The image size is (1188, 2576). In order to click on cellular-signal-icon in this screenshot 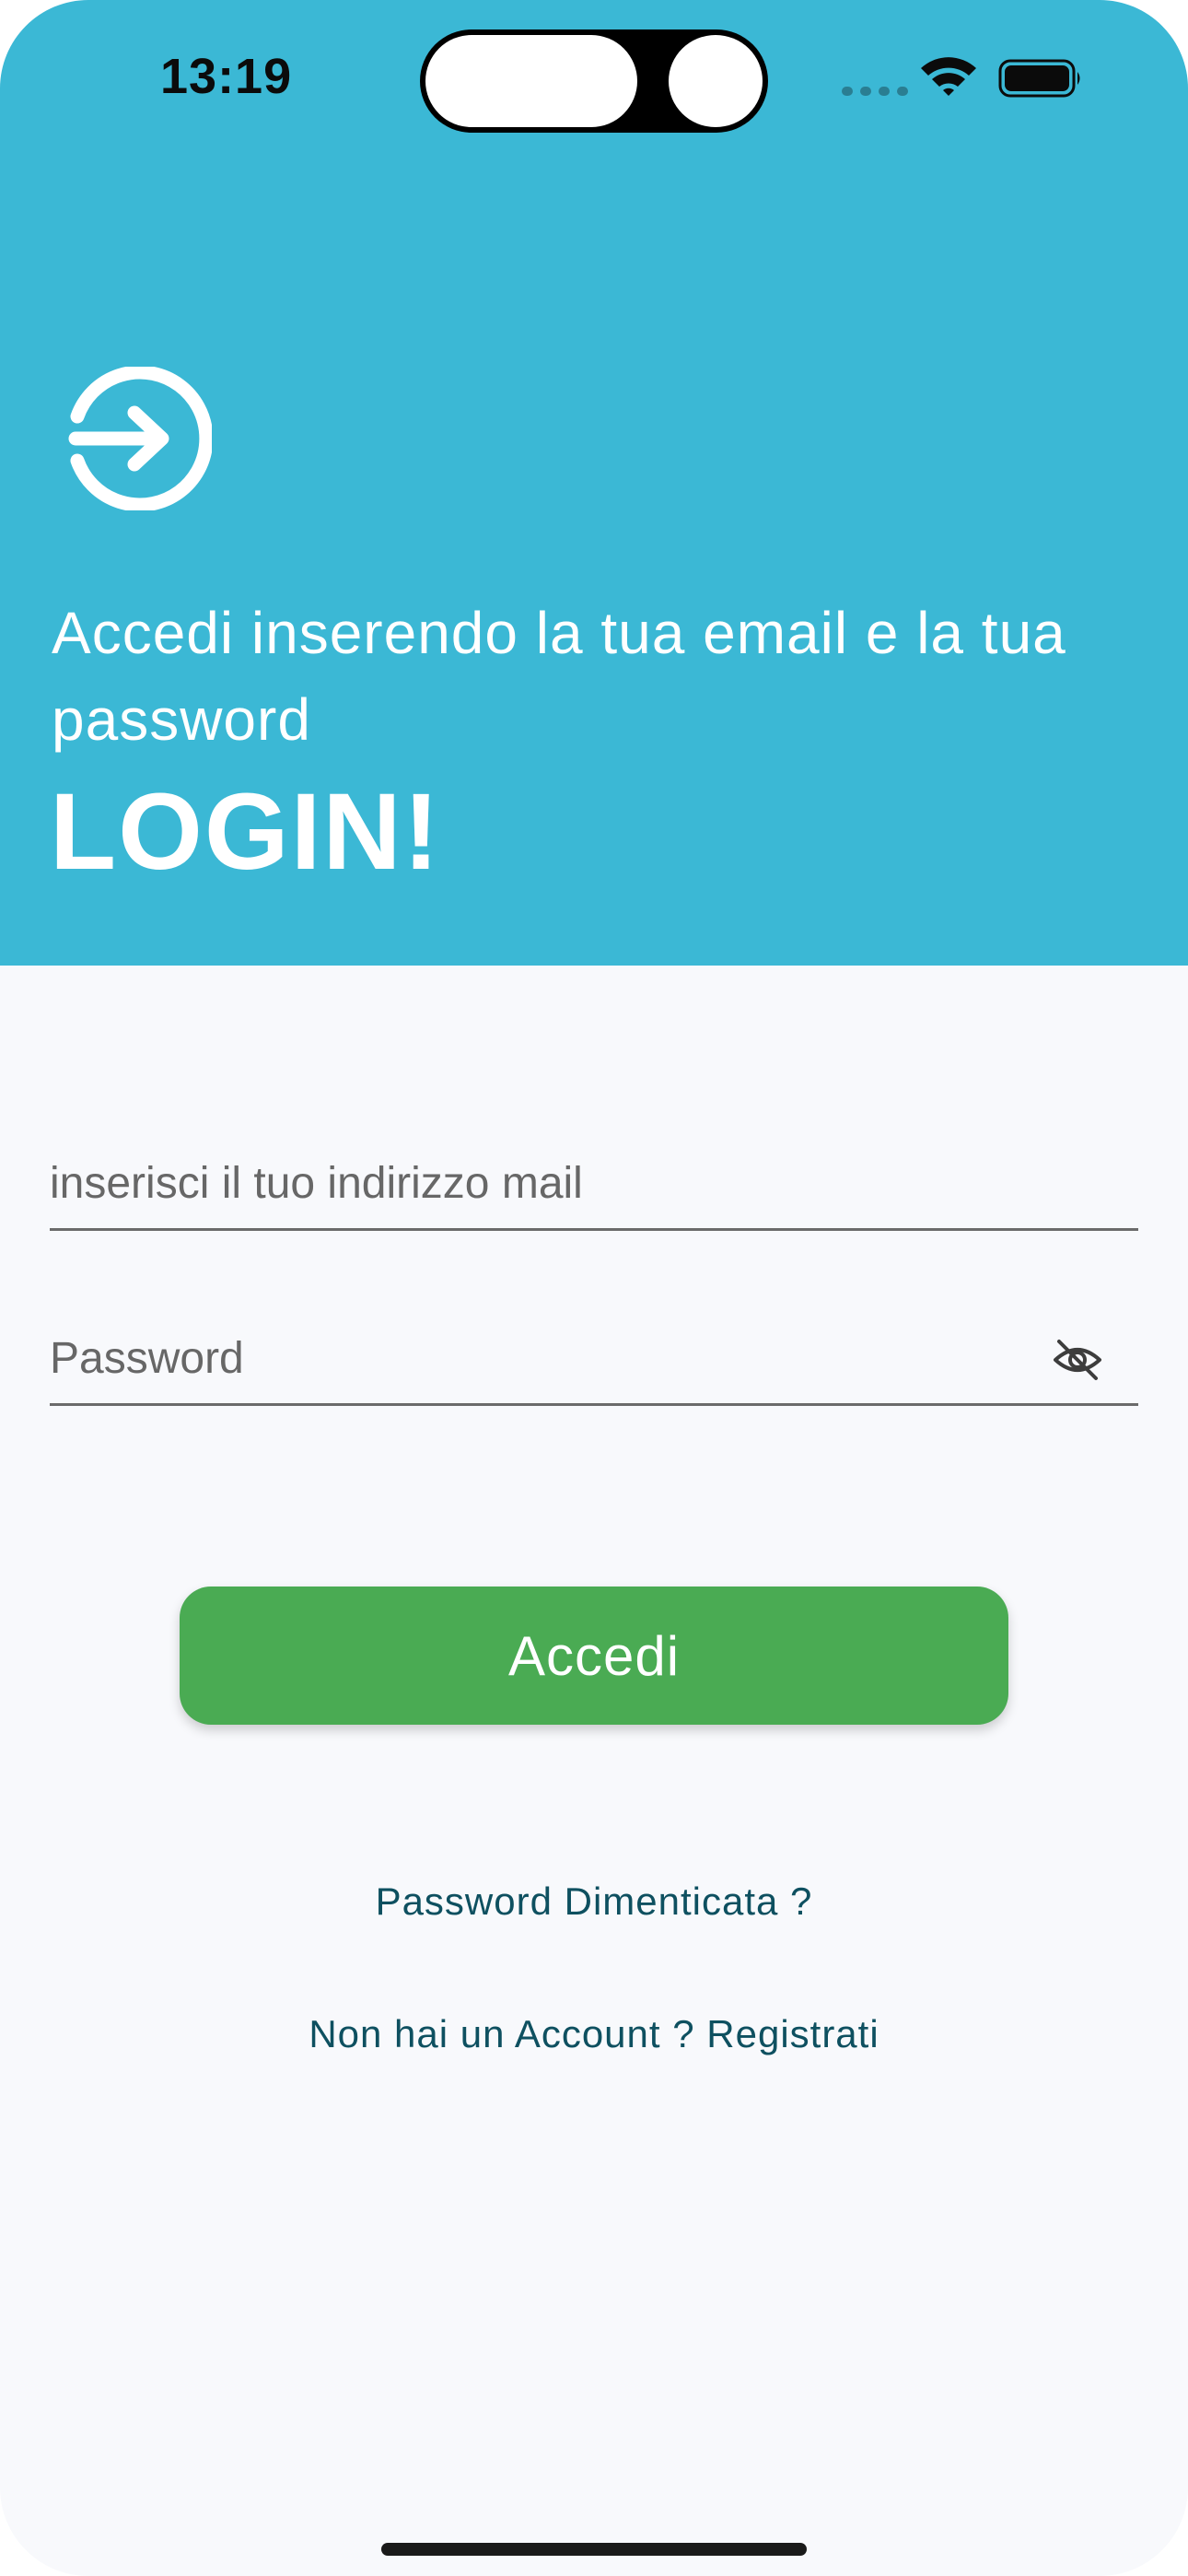, I will do `click(875, 91)`.